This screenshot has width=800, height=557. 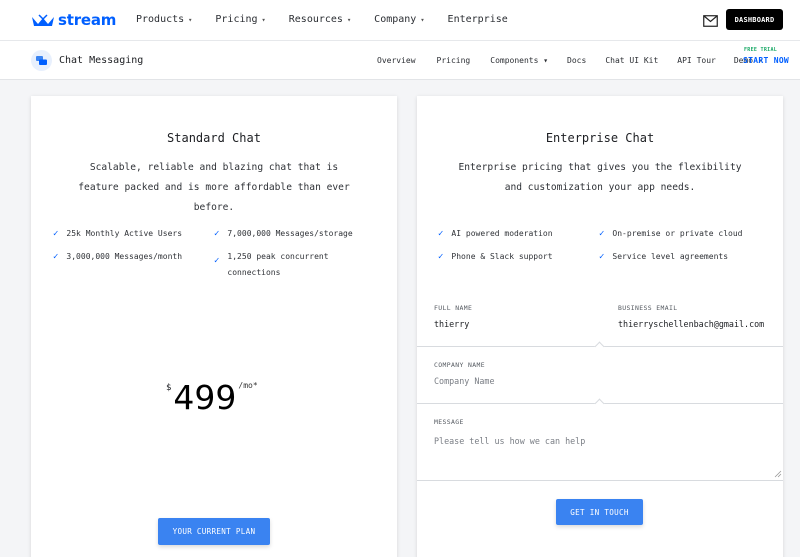 I want to click on company-name-field: Company Name, so click(x=464, y=381).